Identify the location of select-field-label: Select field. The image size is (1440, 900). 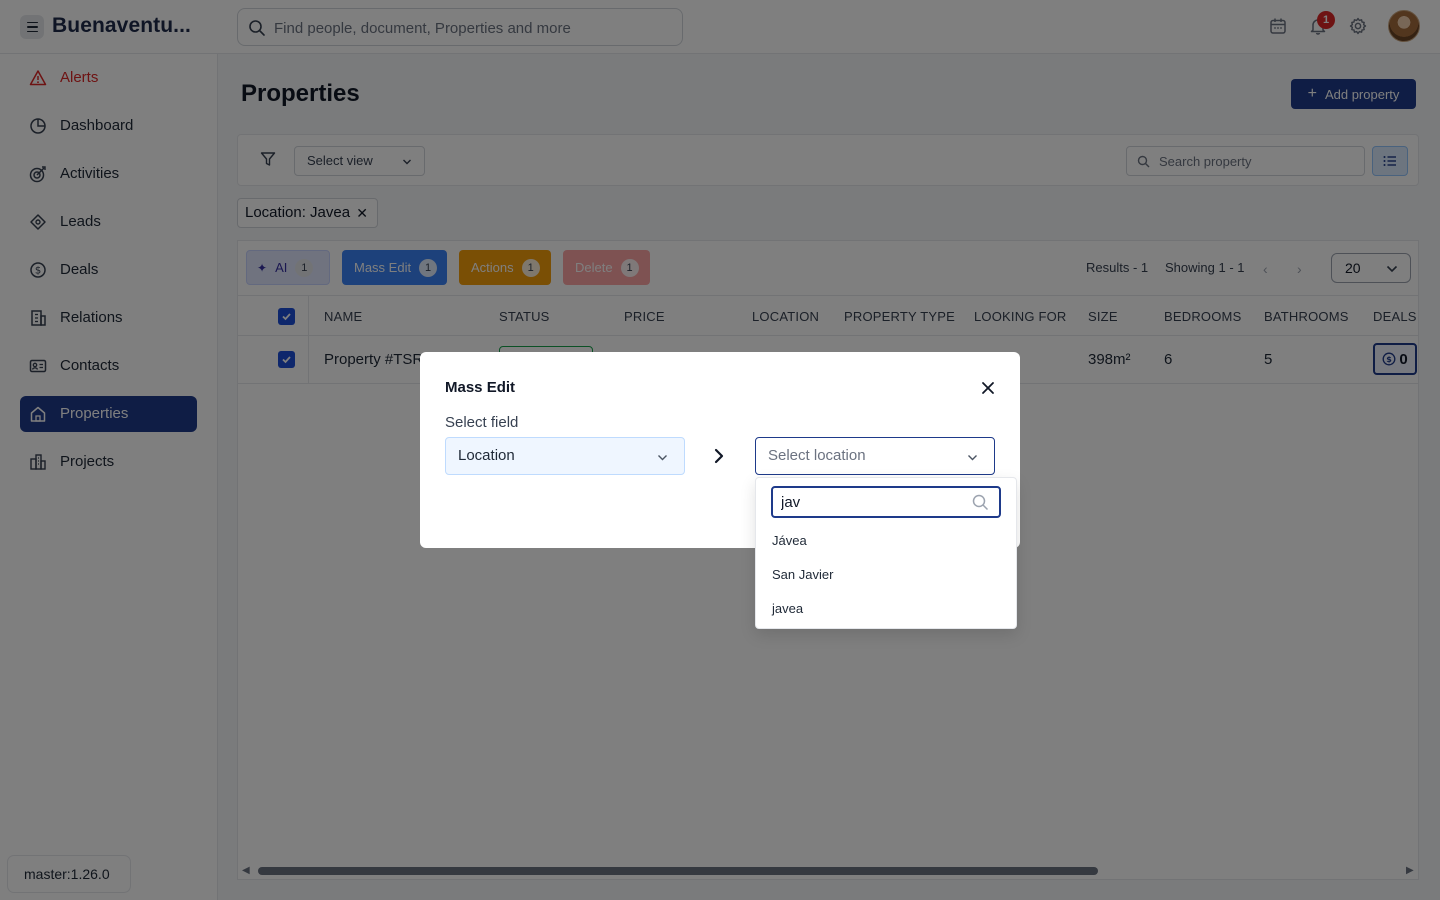
(482, 422).